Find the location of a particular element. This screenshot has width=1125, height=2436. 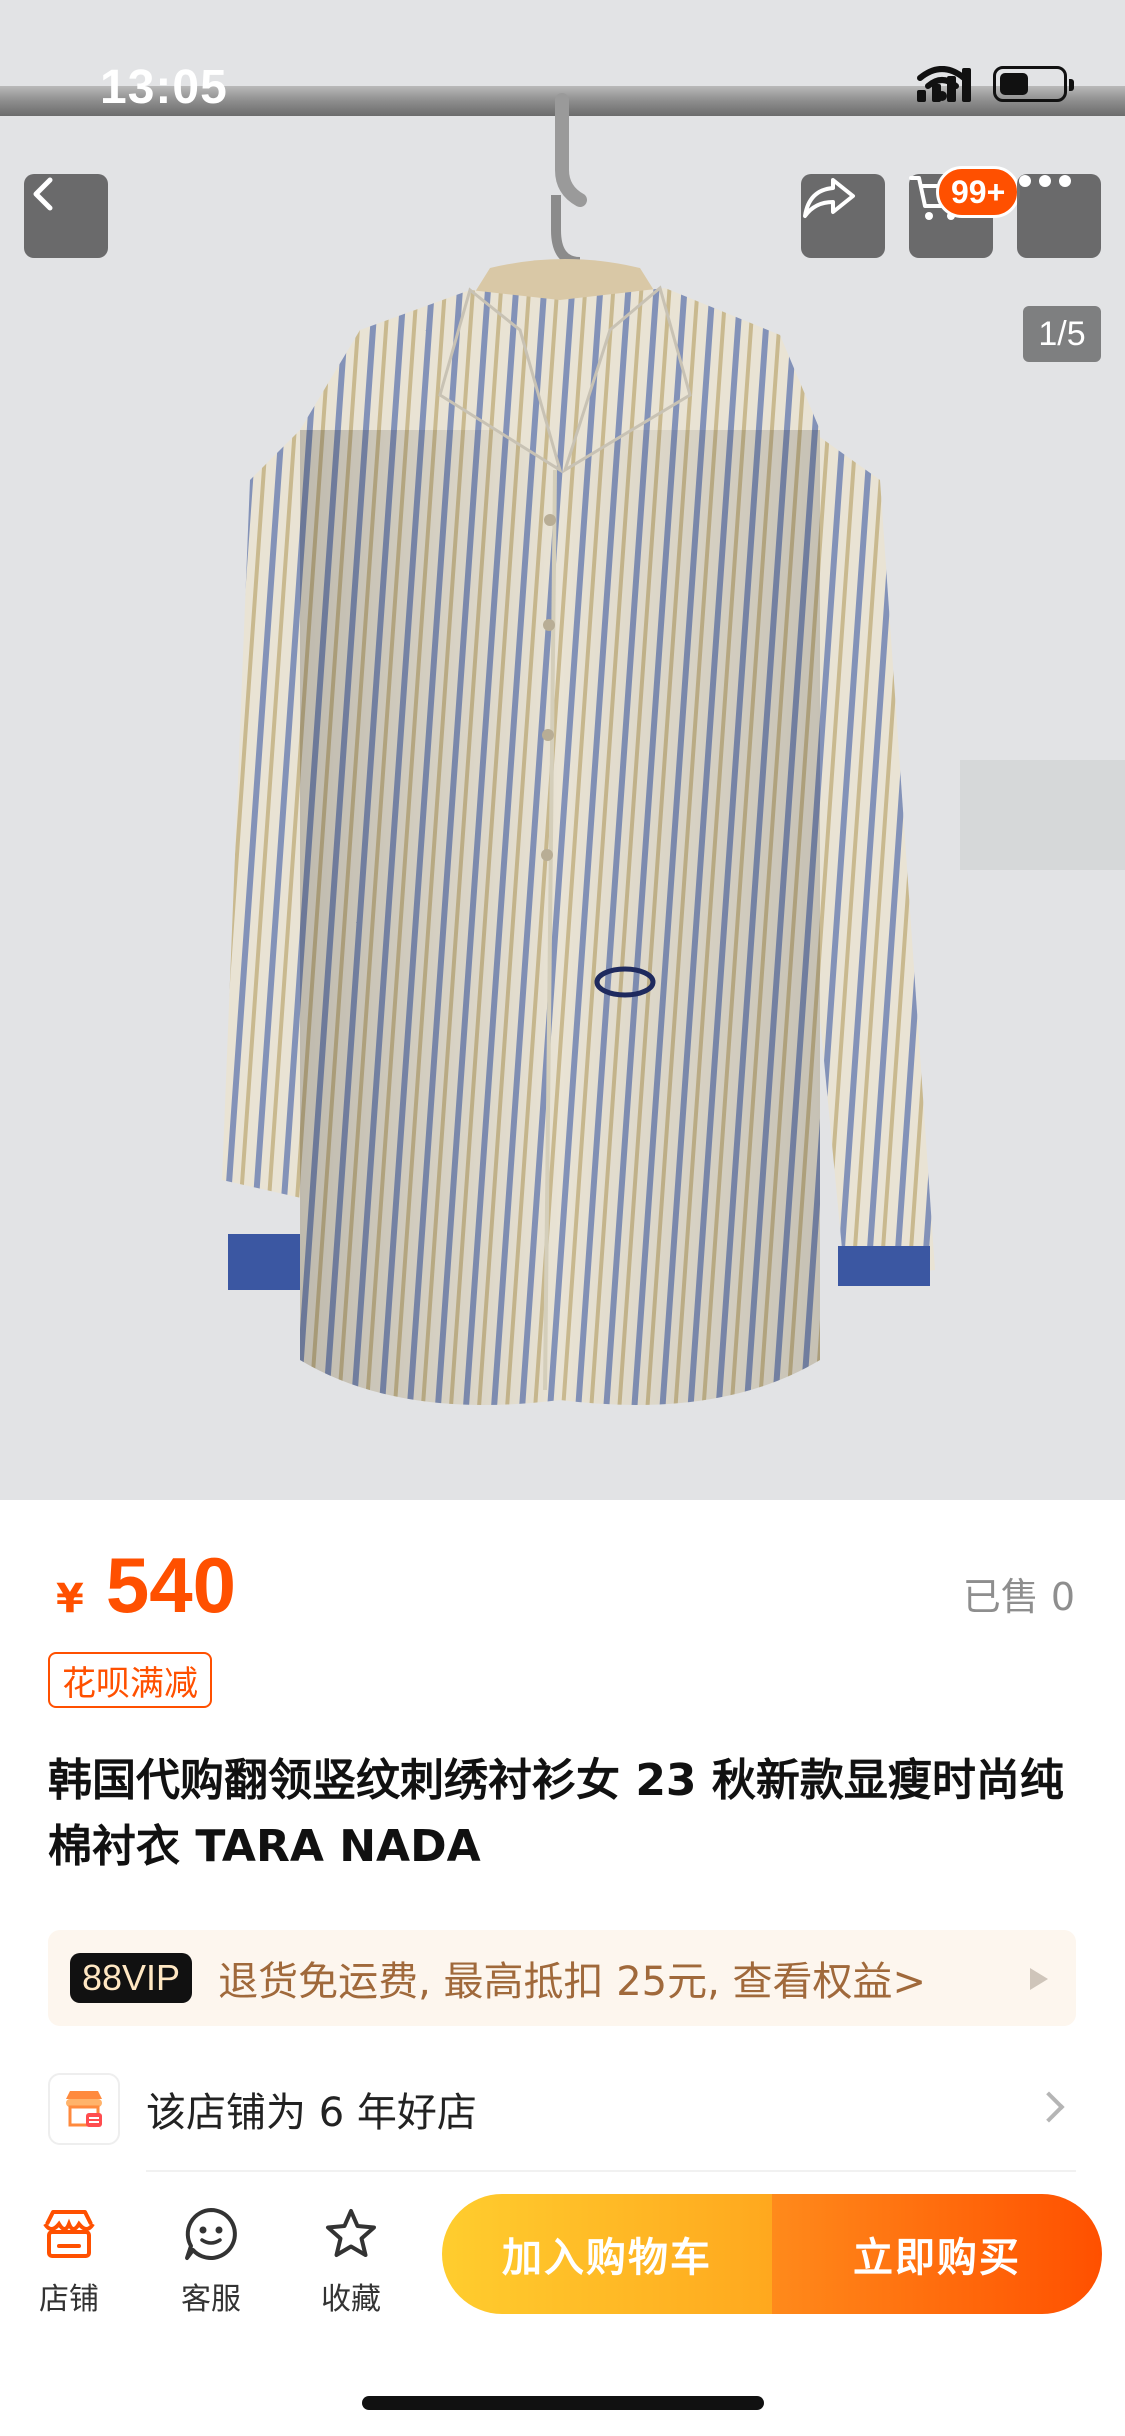

chevron-left-icon is located at coordinates (43, 194).